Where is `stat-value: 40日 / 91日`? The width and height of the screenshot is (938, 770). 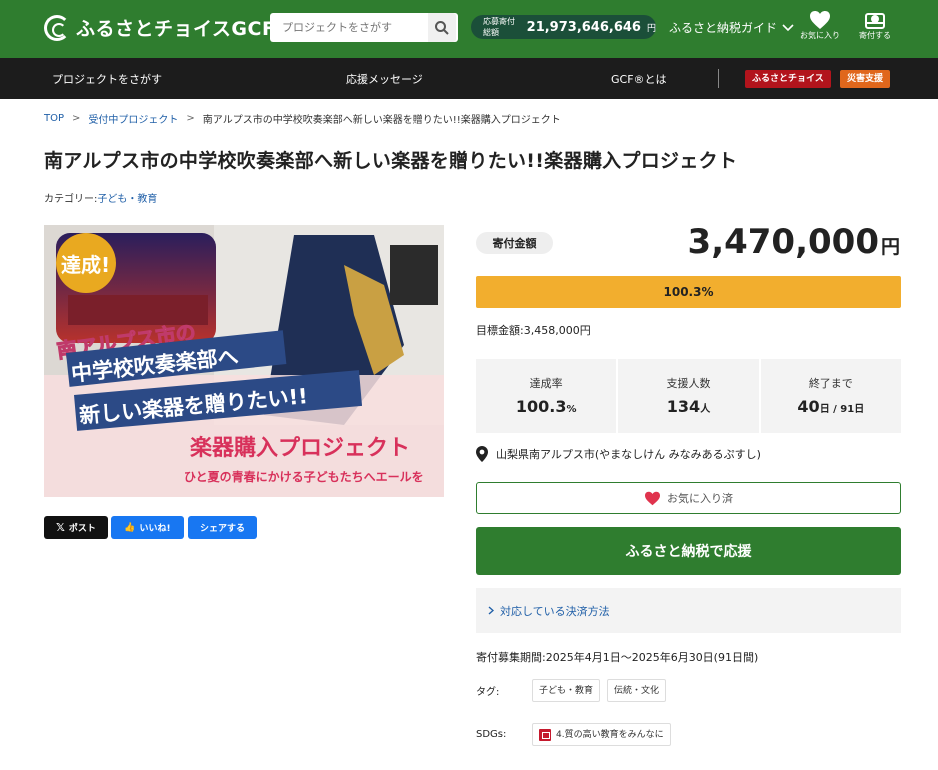 stat-value: 40日 / 91日 is located at coordinates (831, 406).